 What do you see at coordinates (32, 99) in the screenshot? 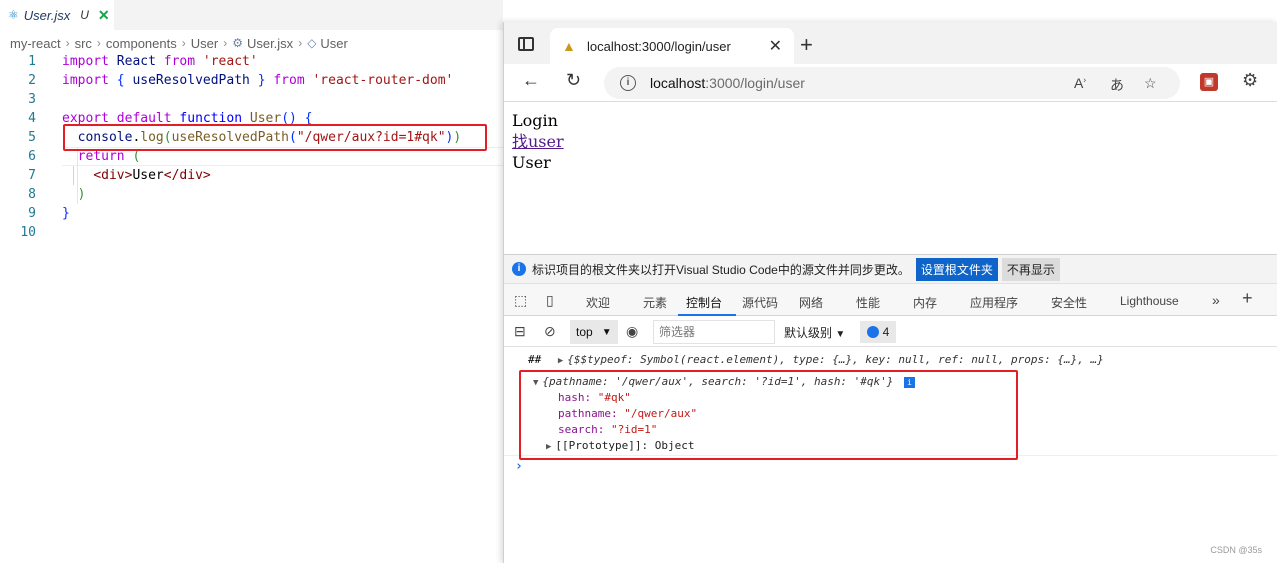
I see `line-number: 3` at bounding box center [32, 99].